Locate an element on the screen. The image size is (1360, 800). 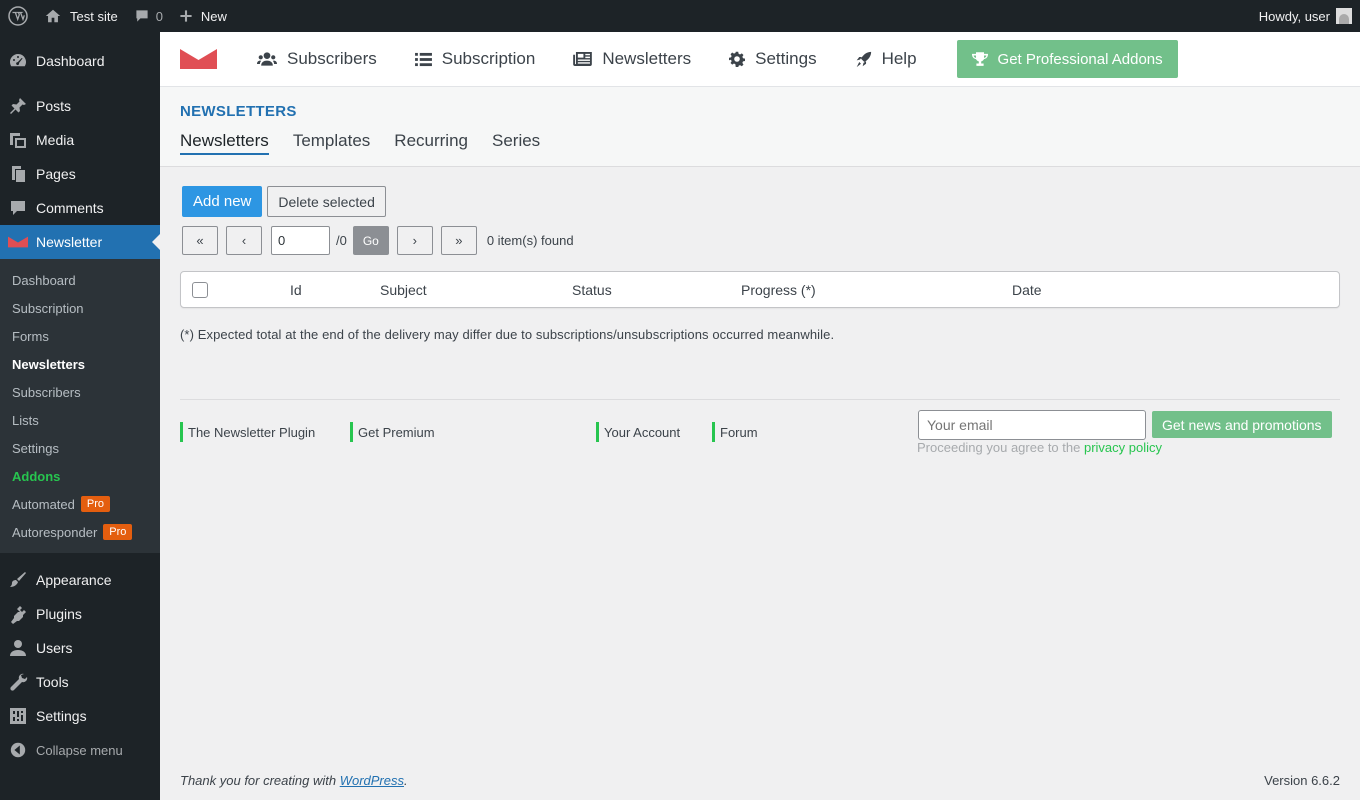
footer-link-plugin: The Newsletter Plugin is located at coordinates (247, 432).